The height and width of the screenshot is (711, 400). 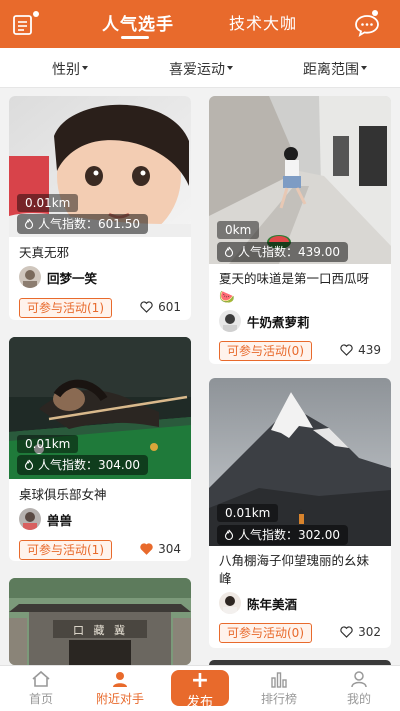 I want to click on like-count: 302, so click(x=369, y=632).